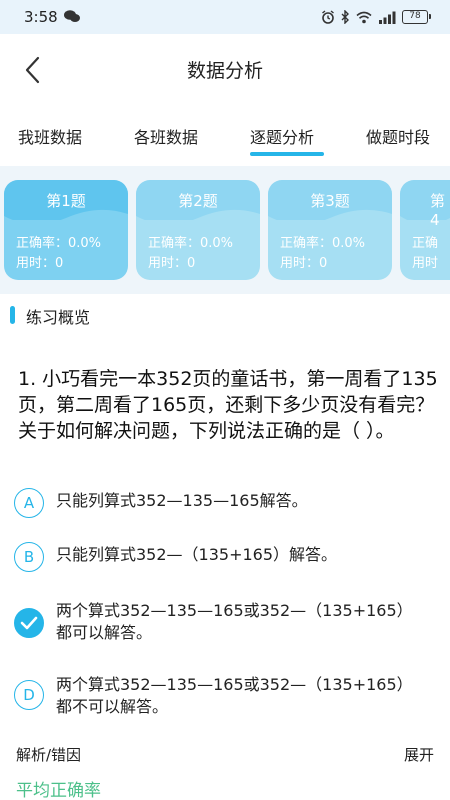  Describe the element at coordinates (425, 230) in the screenshot. I see `question-card-4: 第4 正确 用时` at that location.